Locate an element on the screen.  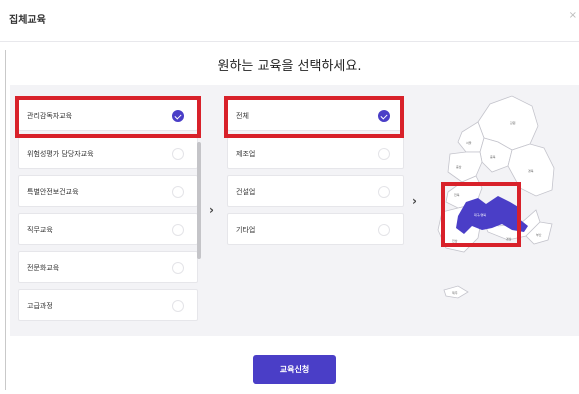
map-label-selected: 대구/경북 is located at coordinates (480, 214).